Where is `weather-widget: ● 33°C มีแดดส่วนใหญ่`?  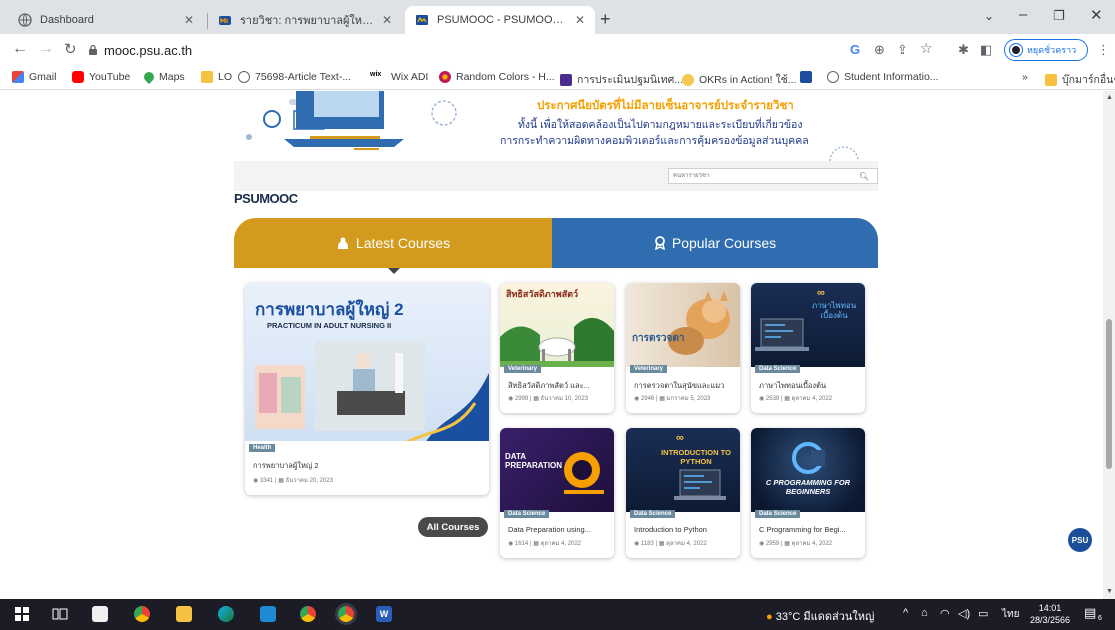
weather-widget: ● 33°C มีแดดส่วนใหญ่ is located at coordinates (820, 616).